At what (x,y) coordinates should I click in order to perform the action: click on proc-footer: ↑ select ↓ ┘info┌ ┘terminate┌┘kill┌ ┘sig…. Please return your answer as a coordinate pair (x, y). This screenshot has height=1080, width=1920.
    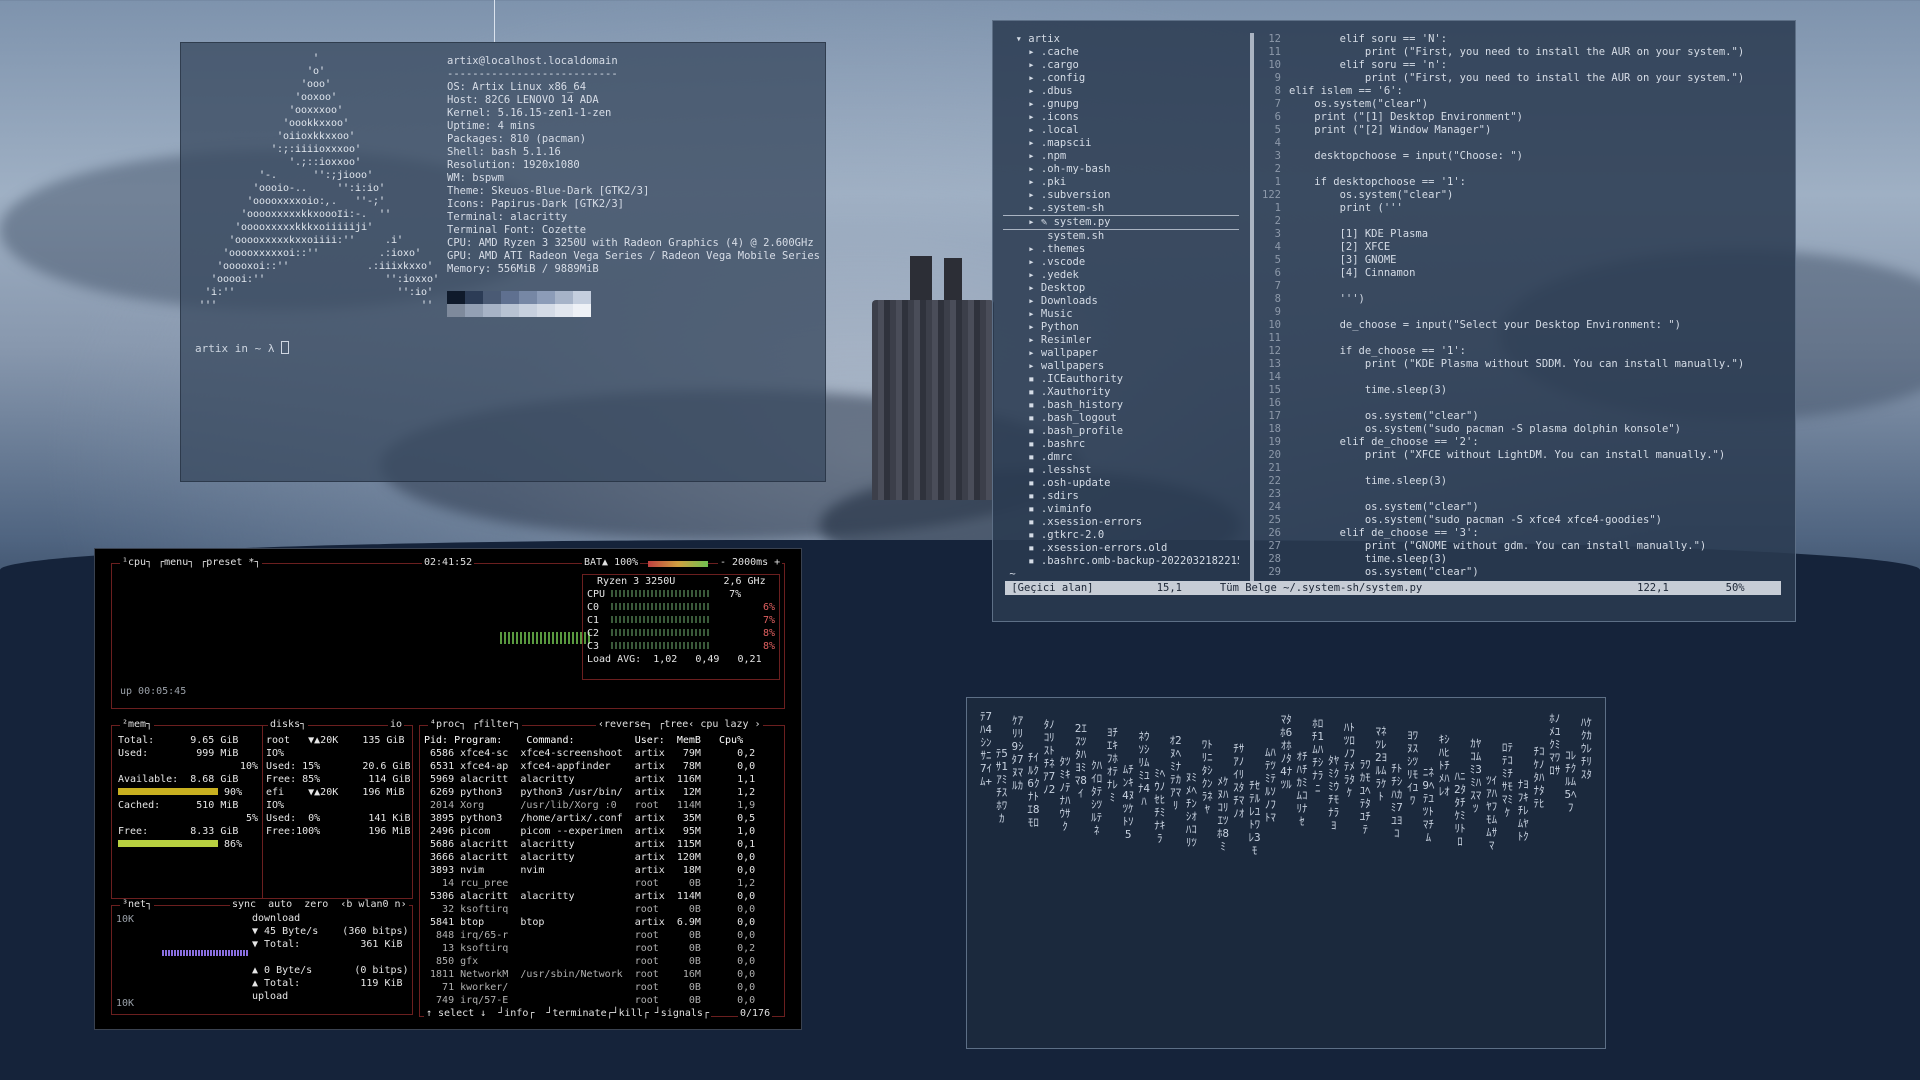
    Looking at the image, I should click on (567, 1014).